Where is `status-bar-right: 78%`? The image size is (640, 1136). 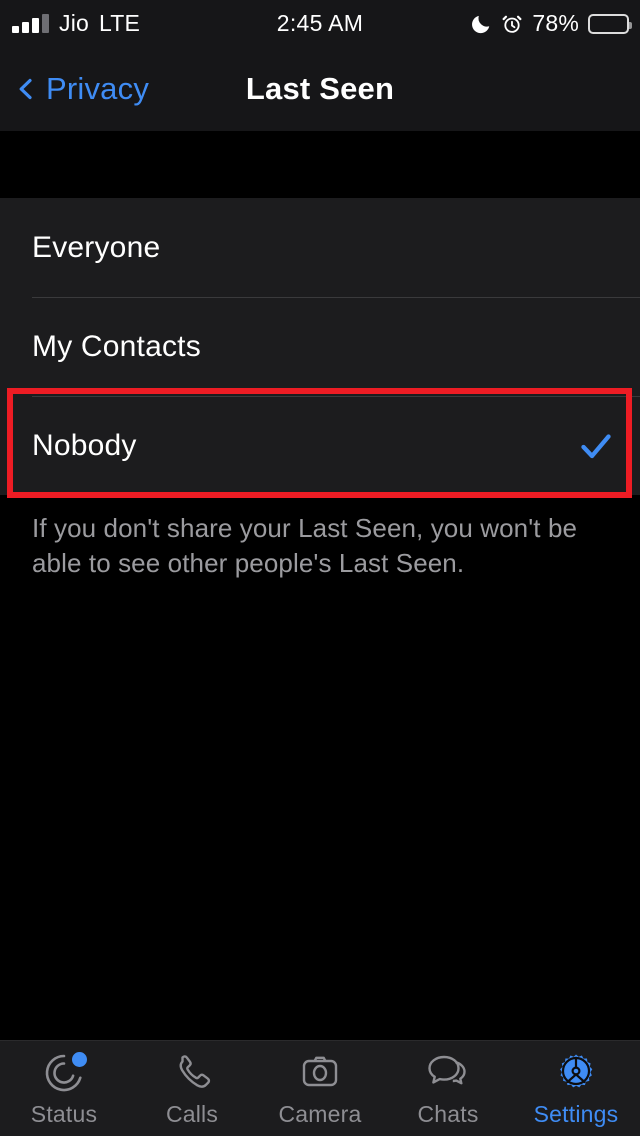
status-bar-right: 78% is located at coordinates (551, 23).